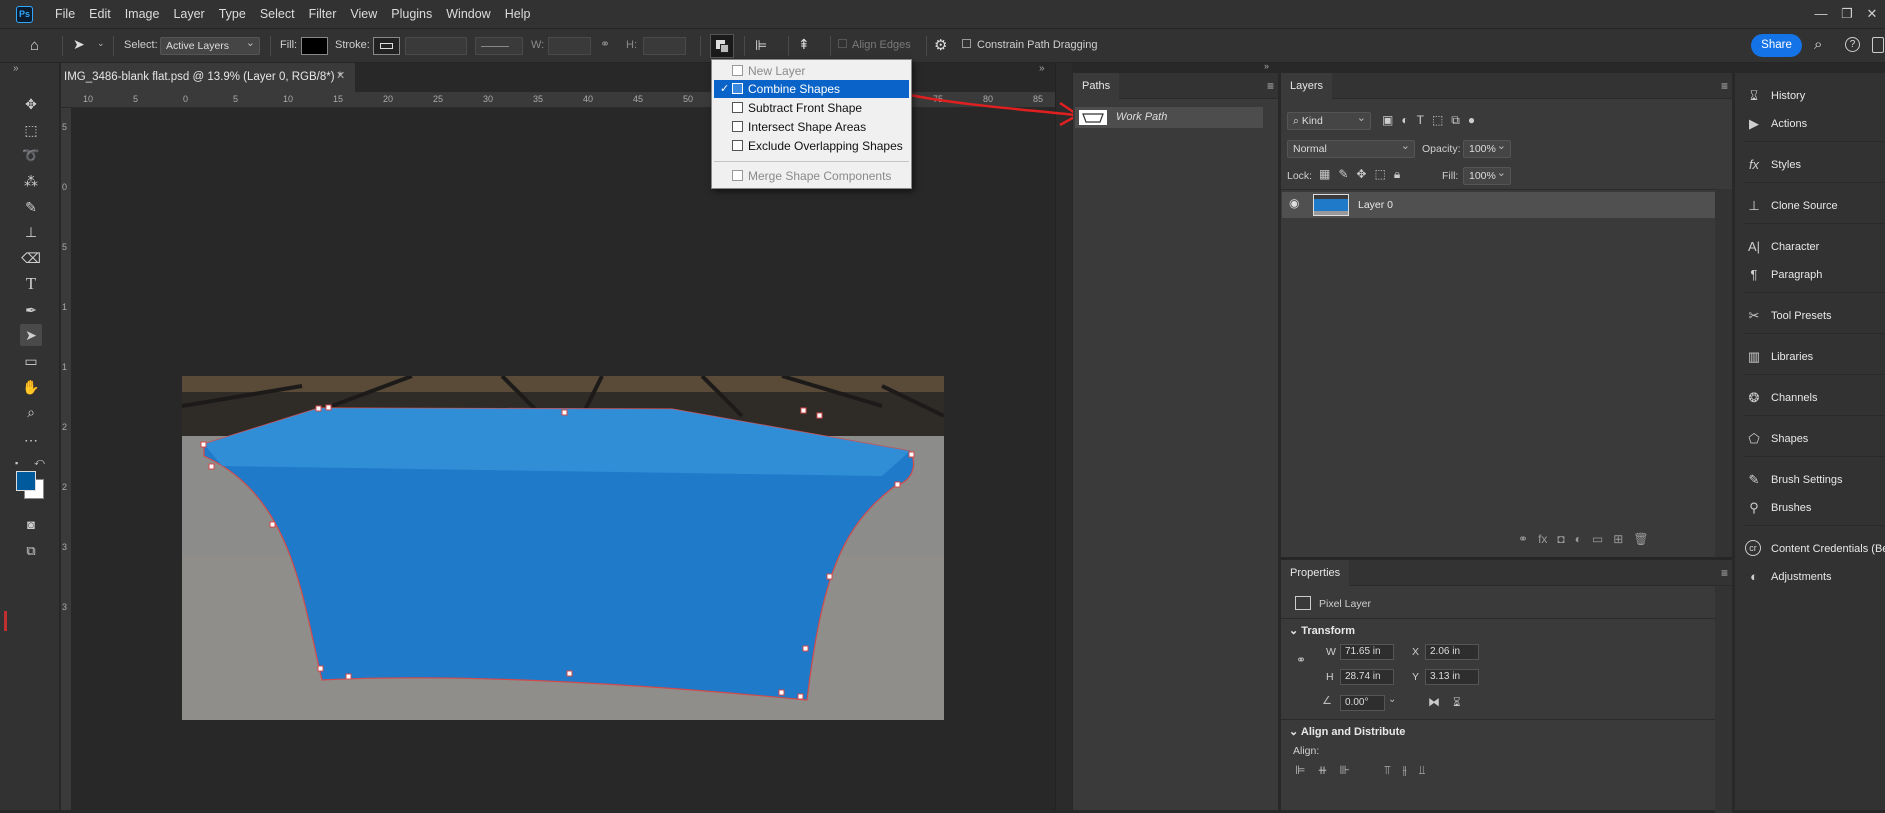  I want to click on dock-actions: ▶ Actions, so click(1810, 124).